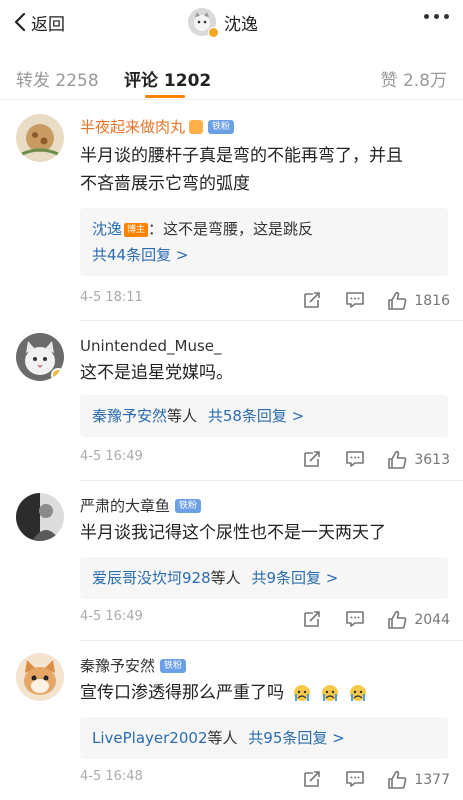  What do you see at coordinates (241, 156) in the screenshot?
I see `comment-text-line: 半月谈的腰杆子真是弯的不能再弯了，并且` at bounding box center [241, 156].